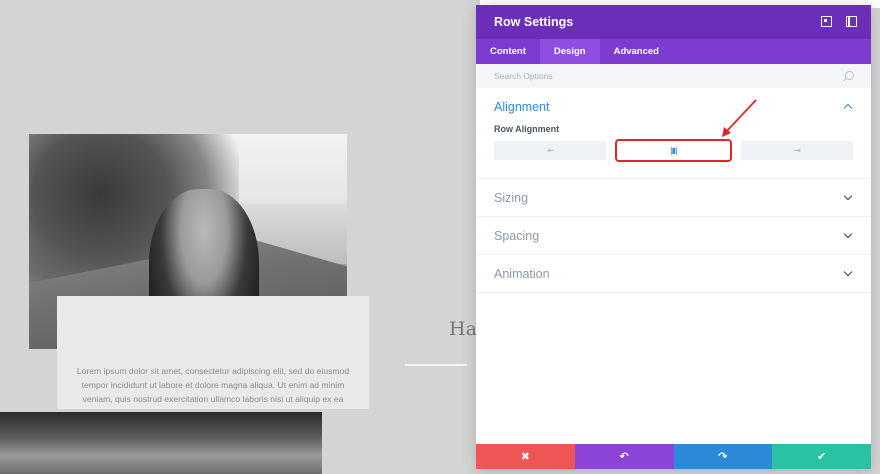  I want to click on align-center-button: |▮|, so click(673, 150).